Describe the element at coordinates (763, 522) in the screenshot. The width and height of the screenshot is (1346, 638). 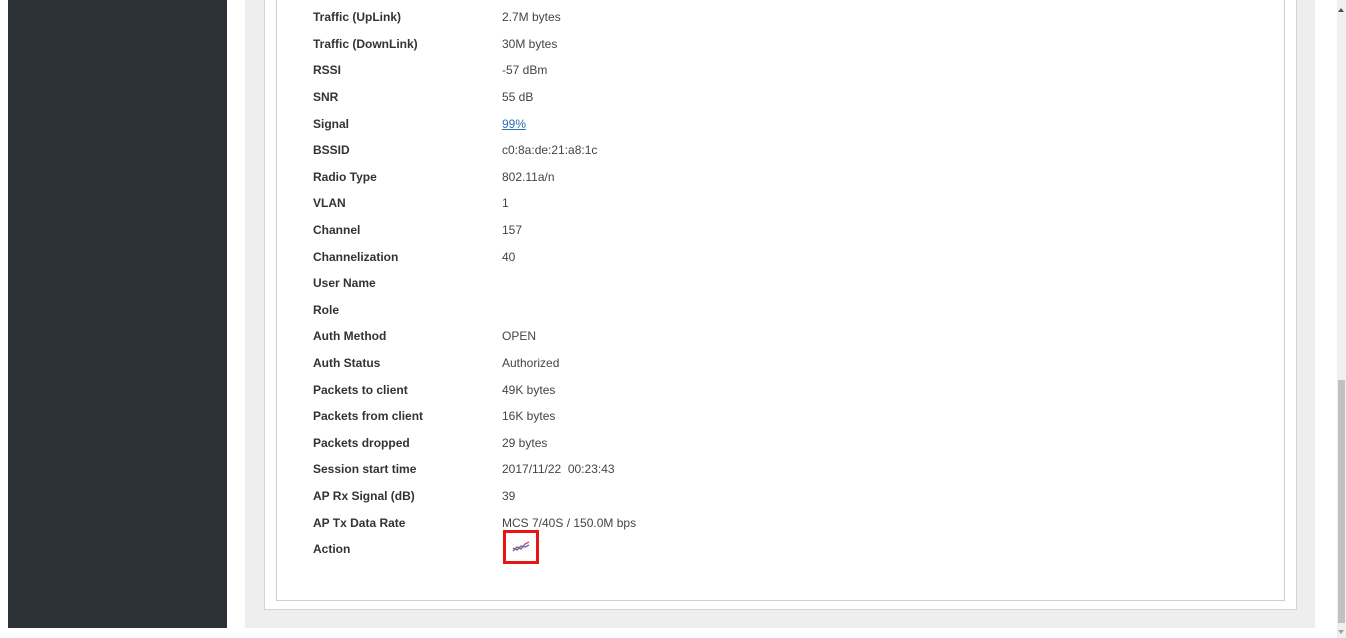
I see `detail-row-ap-tx-data-rate: AP Tx Data Rate MCS 7/40S / 150.0M bps` at that location.